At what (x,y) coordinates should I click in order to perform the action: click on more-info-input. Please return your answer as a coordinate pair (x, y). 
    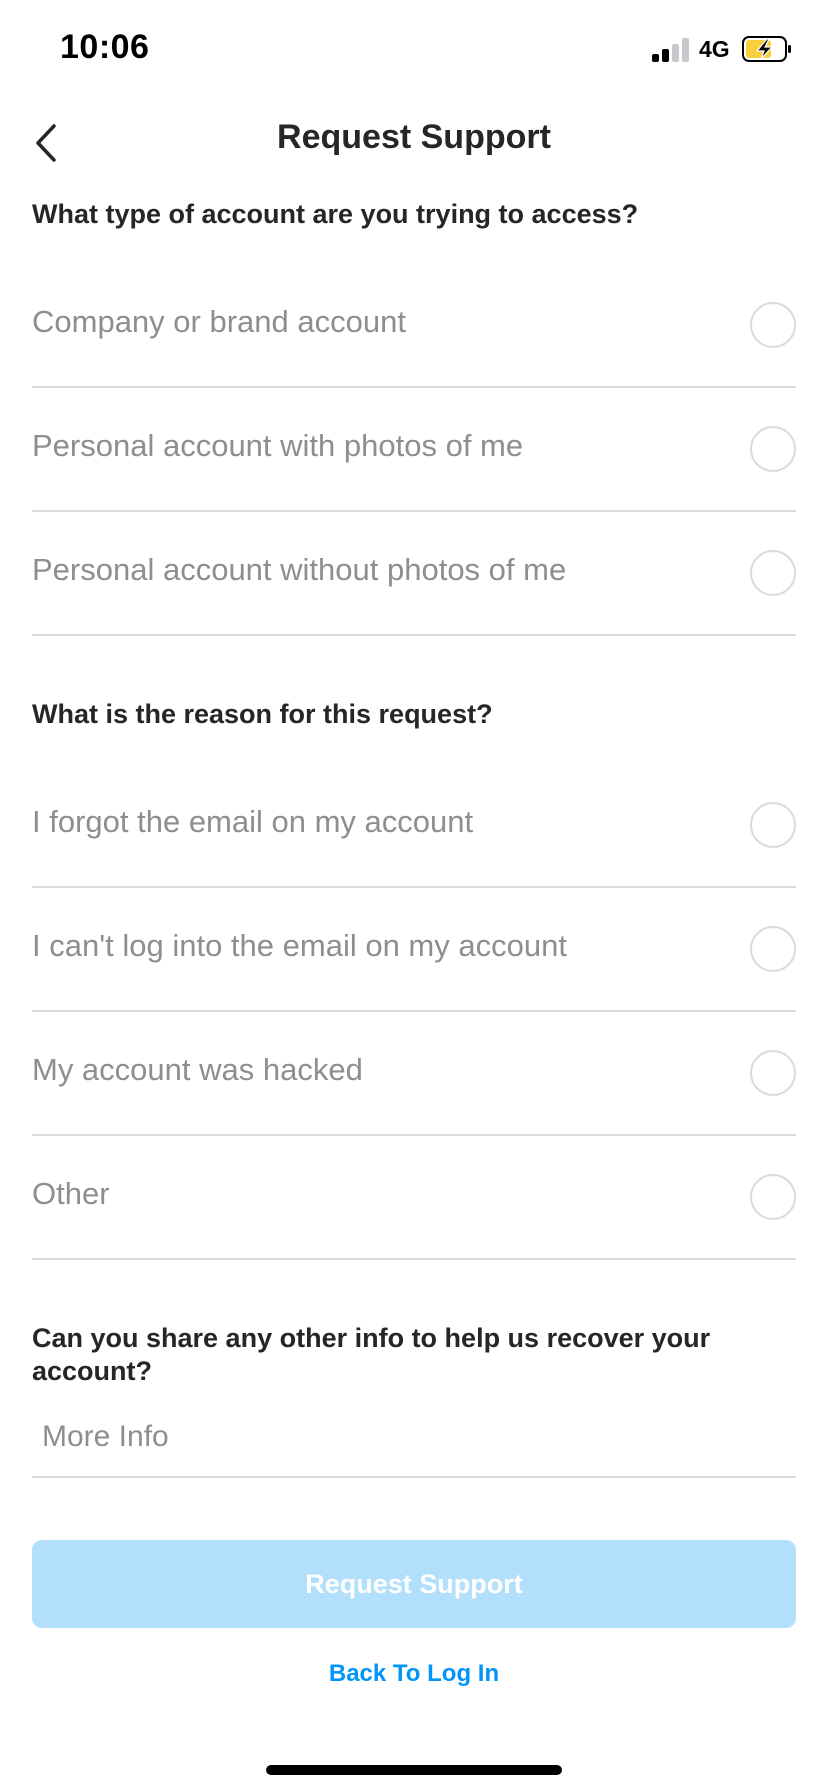
    Looking at the image, I should click on (414, 1438).